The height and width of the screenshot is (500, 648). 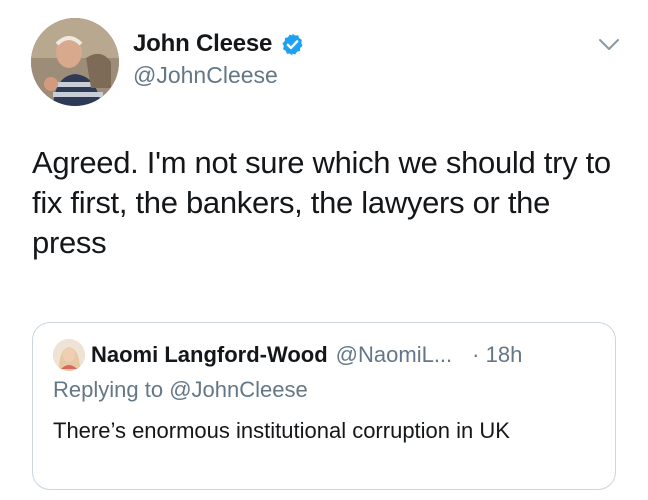 What do you see at coordinates (202, 44) in the screenshot?
I see `author-name: John Cleese` at bounding box center [202, 44].